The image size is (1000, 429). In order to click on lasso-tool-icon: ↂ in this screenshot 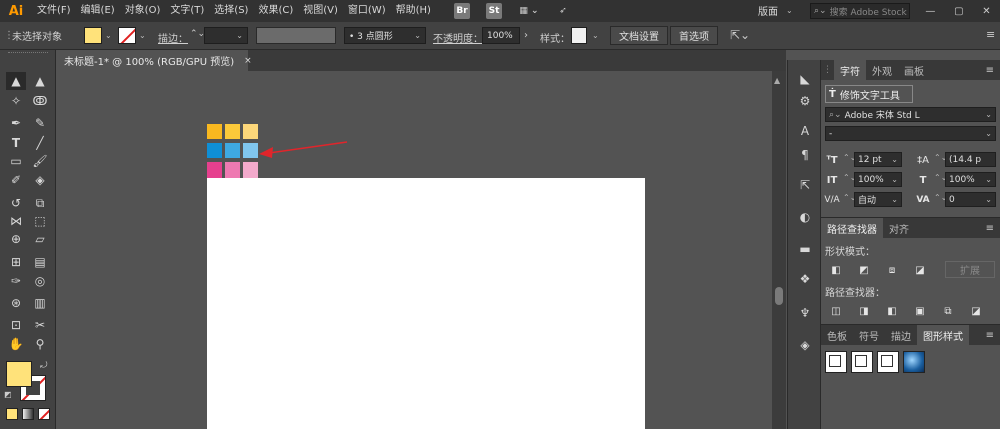, I will do `click(40, 101)`.